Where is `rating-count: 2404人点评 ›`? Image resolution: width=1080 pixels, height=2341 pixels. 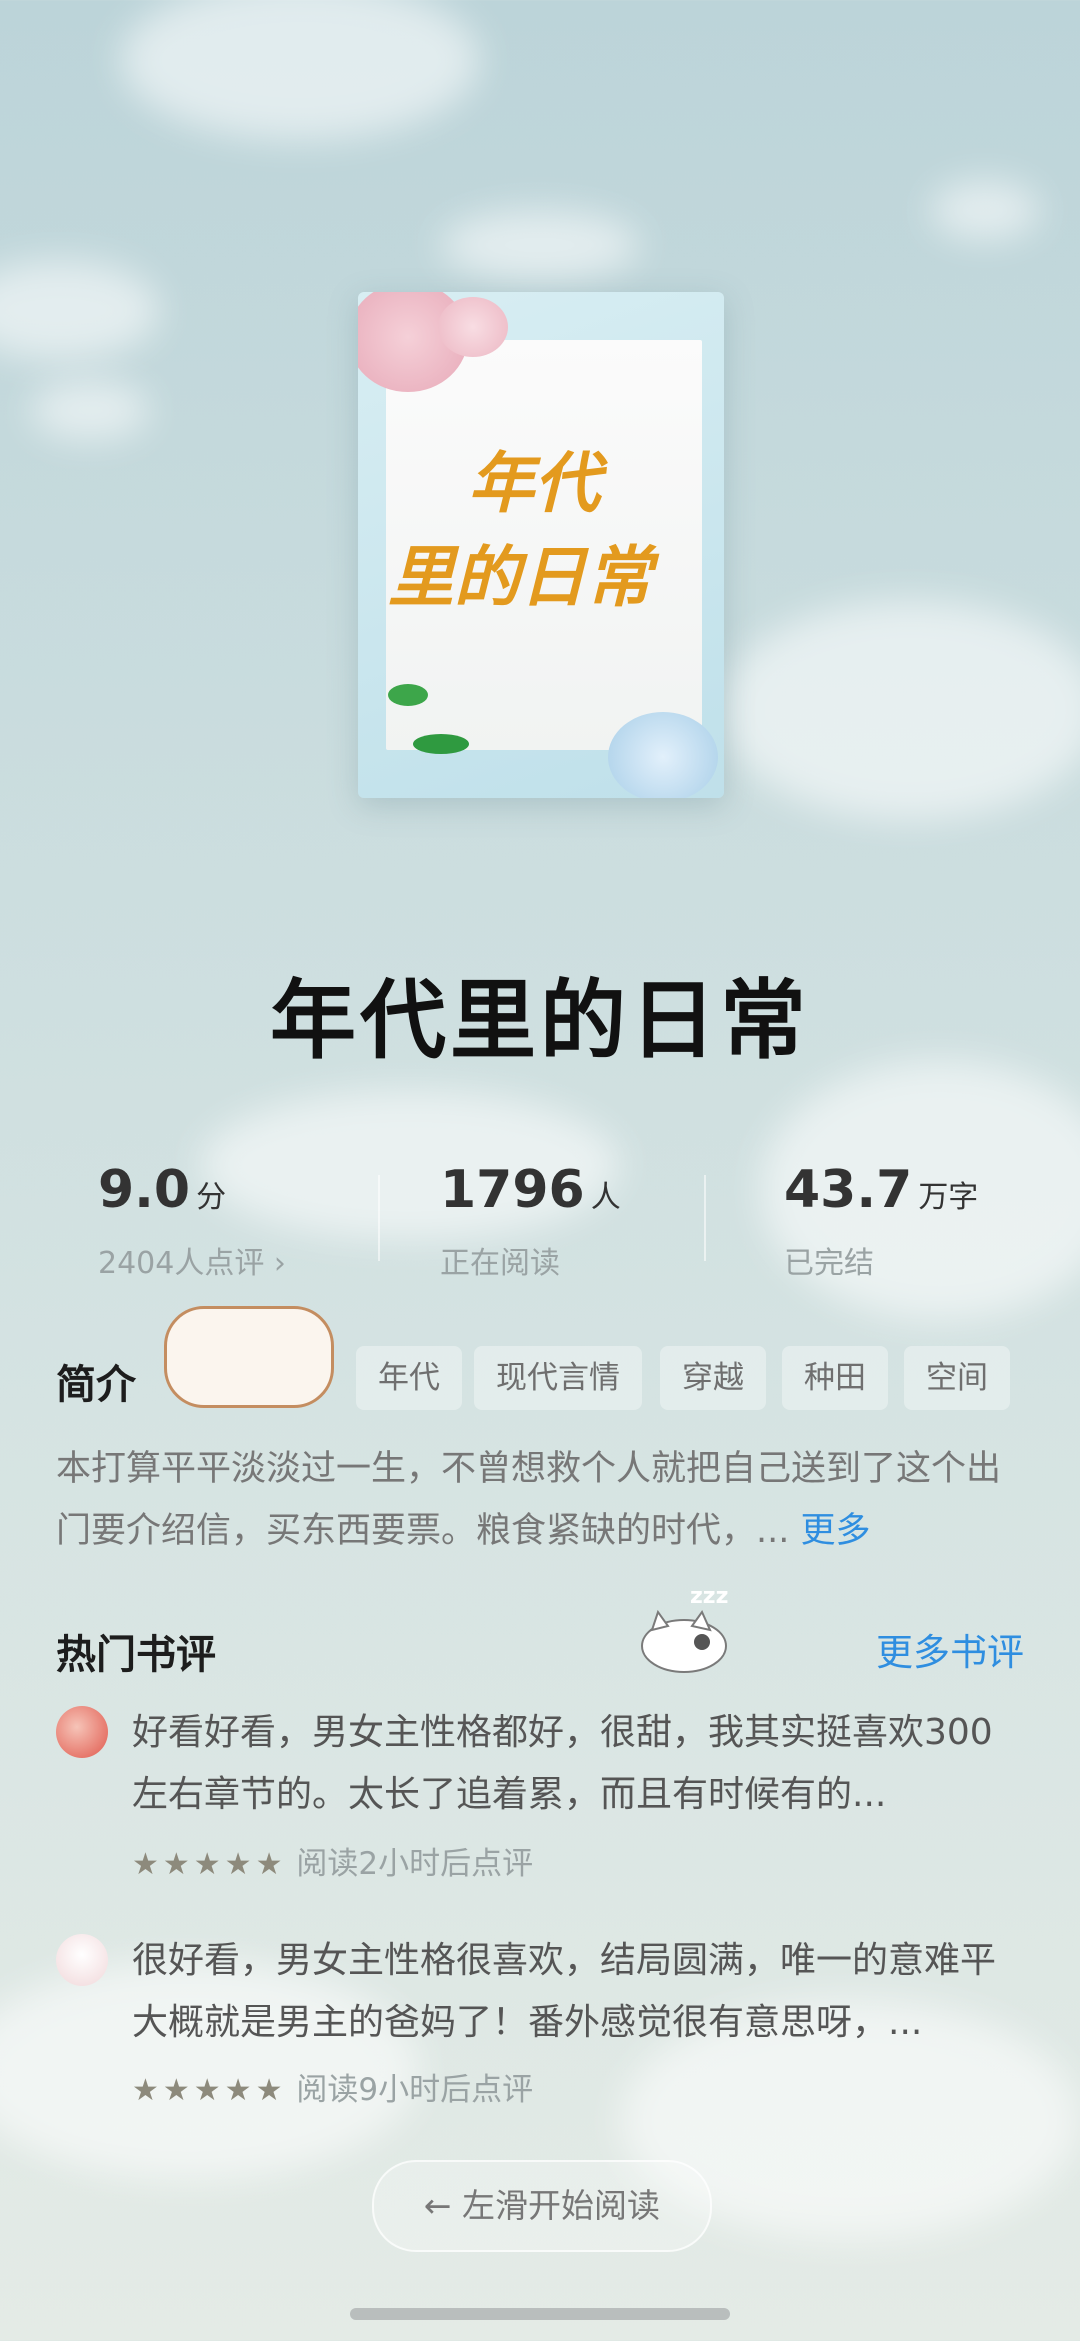
rating-count: 2404人点评 › is located at coordinates (192, 1263).